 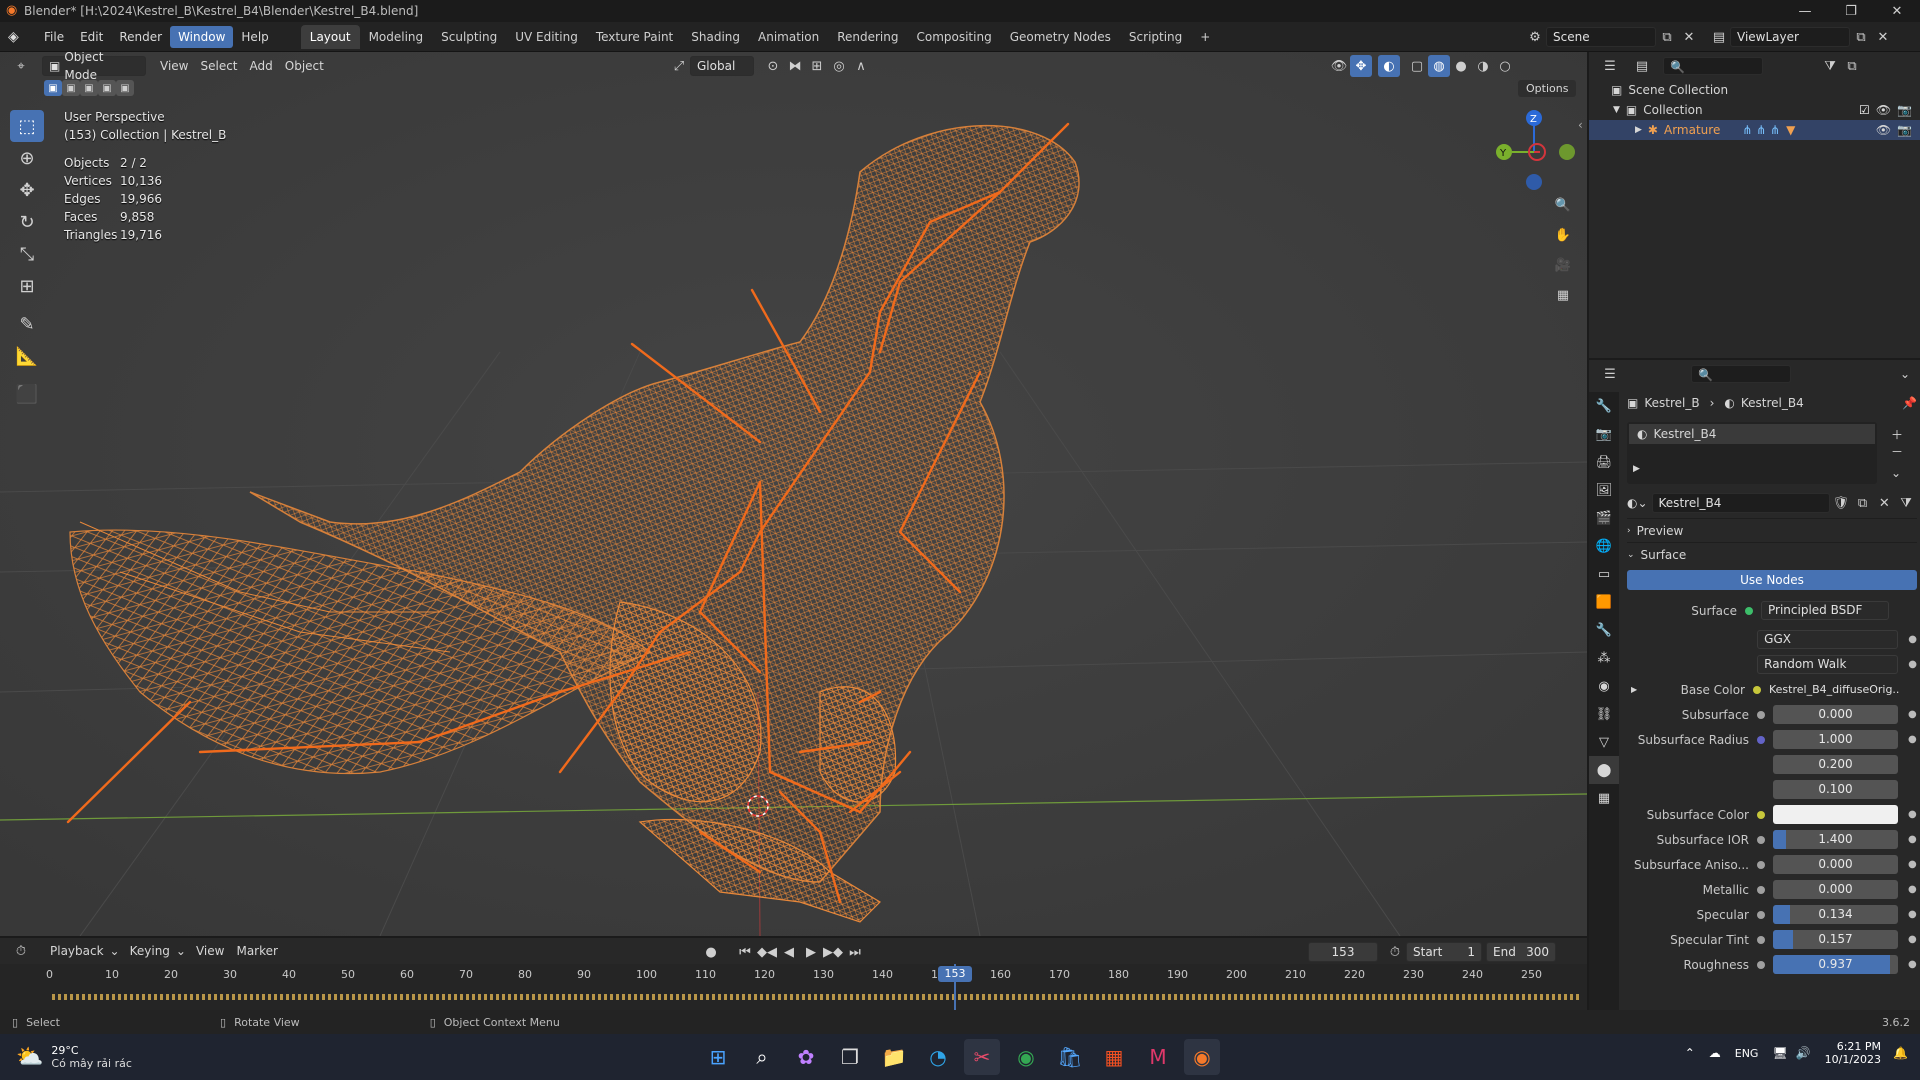 What do you see at coordinates (1535, 37) in the screenshot?
I see `scene-icon: ⚙` at bounding box center [1535, 37].